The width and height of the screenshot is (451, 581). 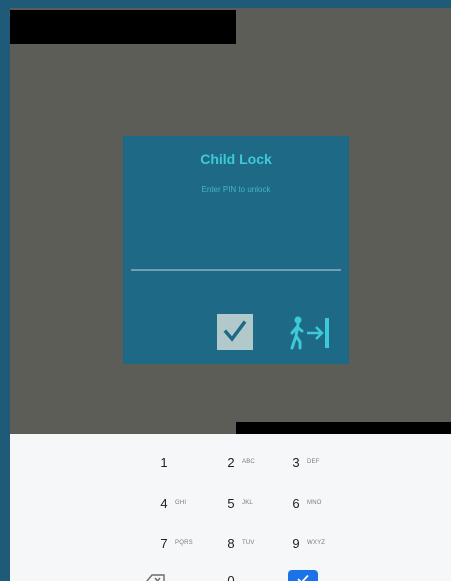 I want to click on key-digit: 8, so click(x=231, y=543).